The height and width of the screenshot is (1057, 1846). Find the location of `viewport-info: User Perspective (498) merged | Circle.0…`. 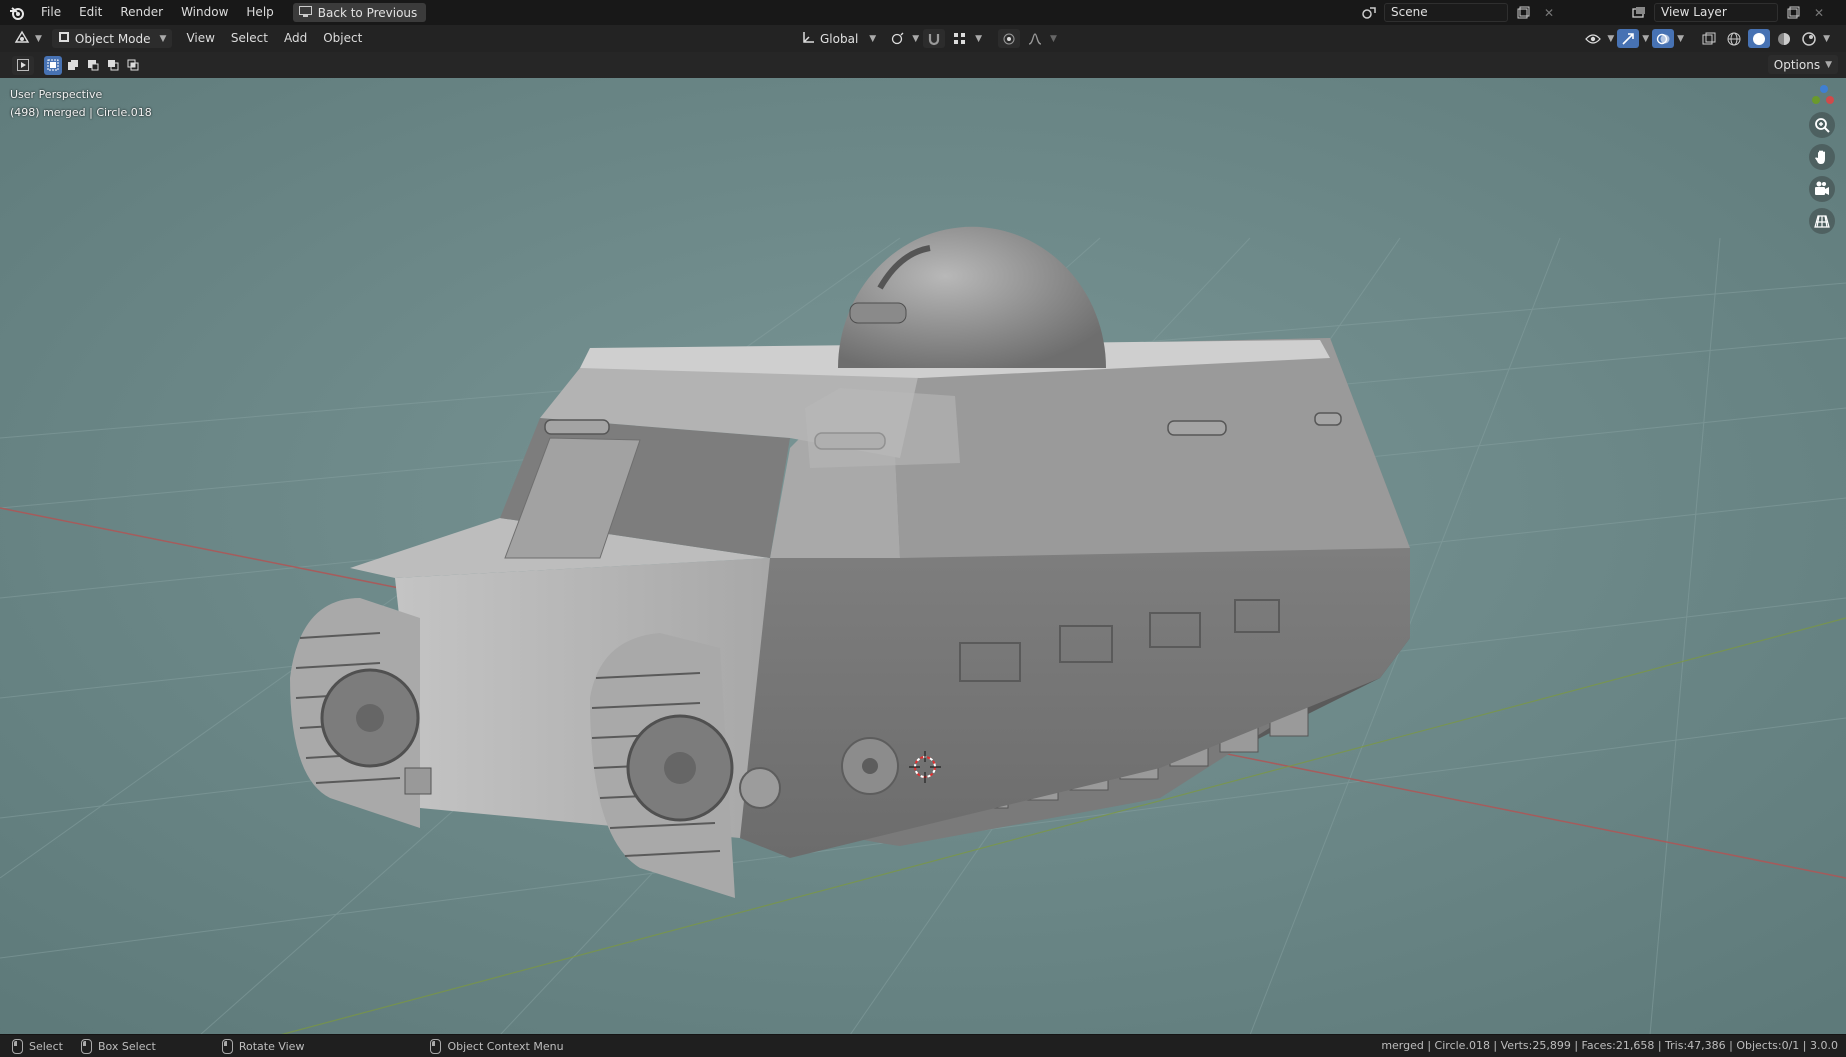

viewport-info: User Perspective (498) merged | Circle.0… is located at coordinates (81, 104).